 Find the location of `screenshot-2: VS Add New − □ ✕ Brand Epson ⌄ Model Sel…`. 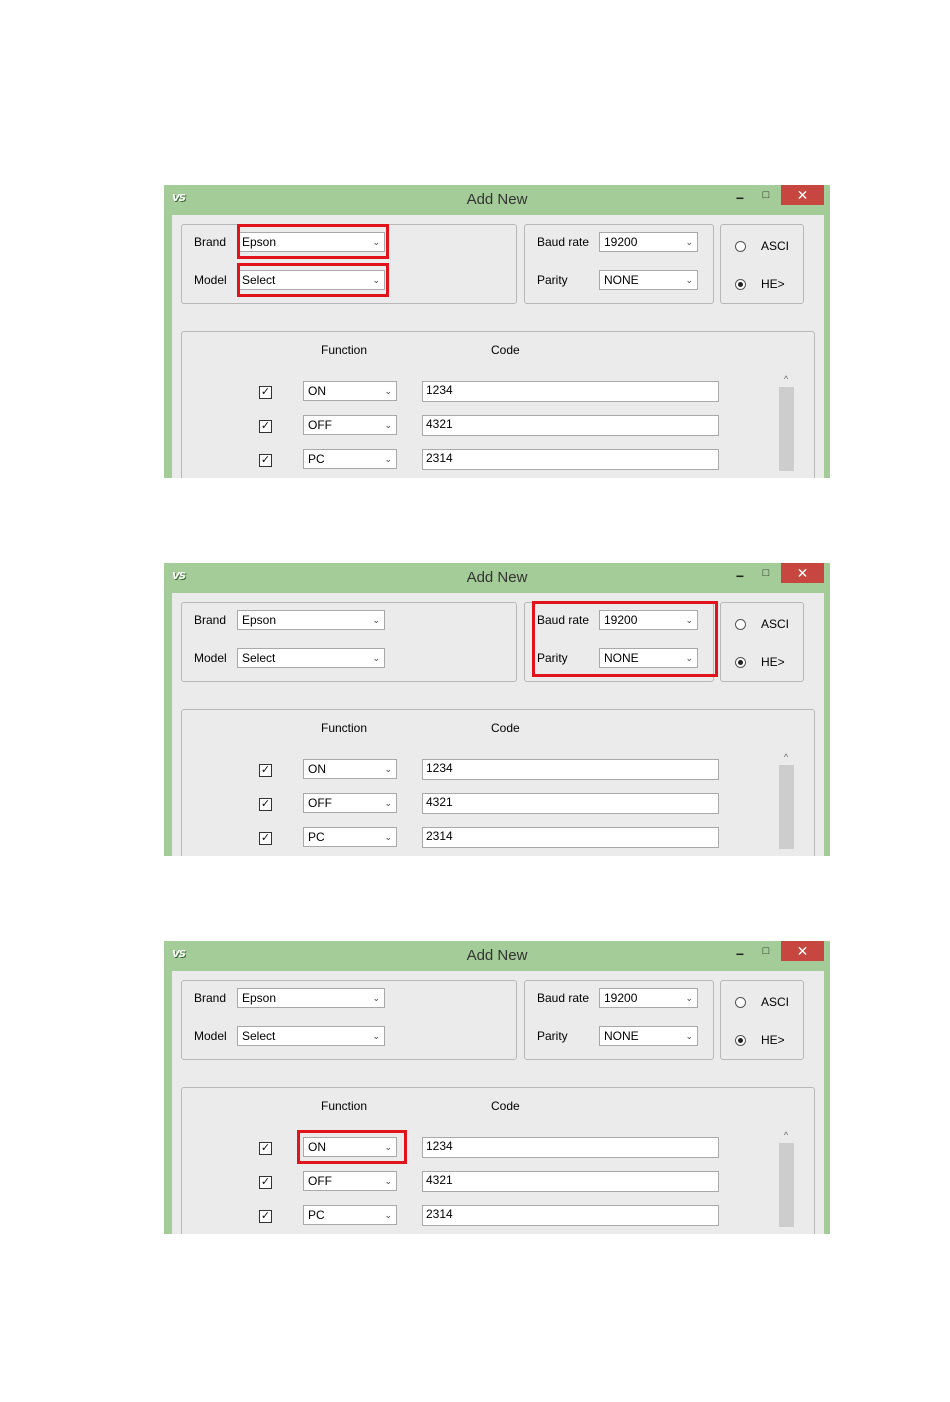

screenshot-2: VS Add New − □ ✕ Brand Epson ⌄ Model Sel… is located at coordinates (497, 709).